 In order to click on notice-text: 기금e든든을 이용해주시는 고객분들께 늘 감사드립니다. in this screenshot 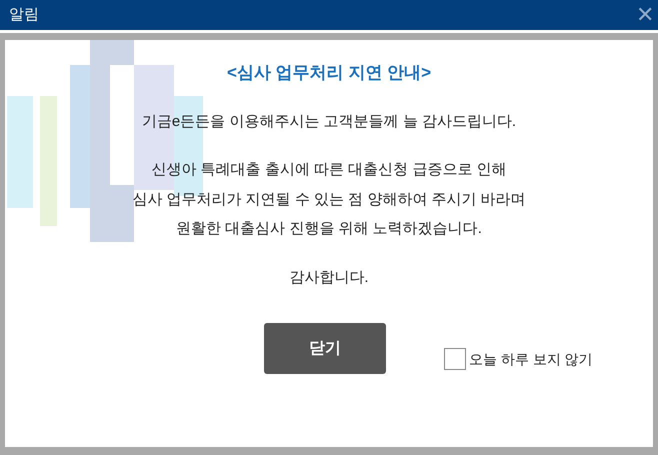, I will do `click(329, 122)`.